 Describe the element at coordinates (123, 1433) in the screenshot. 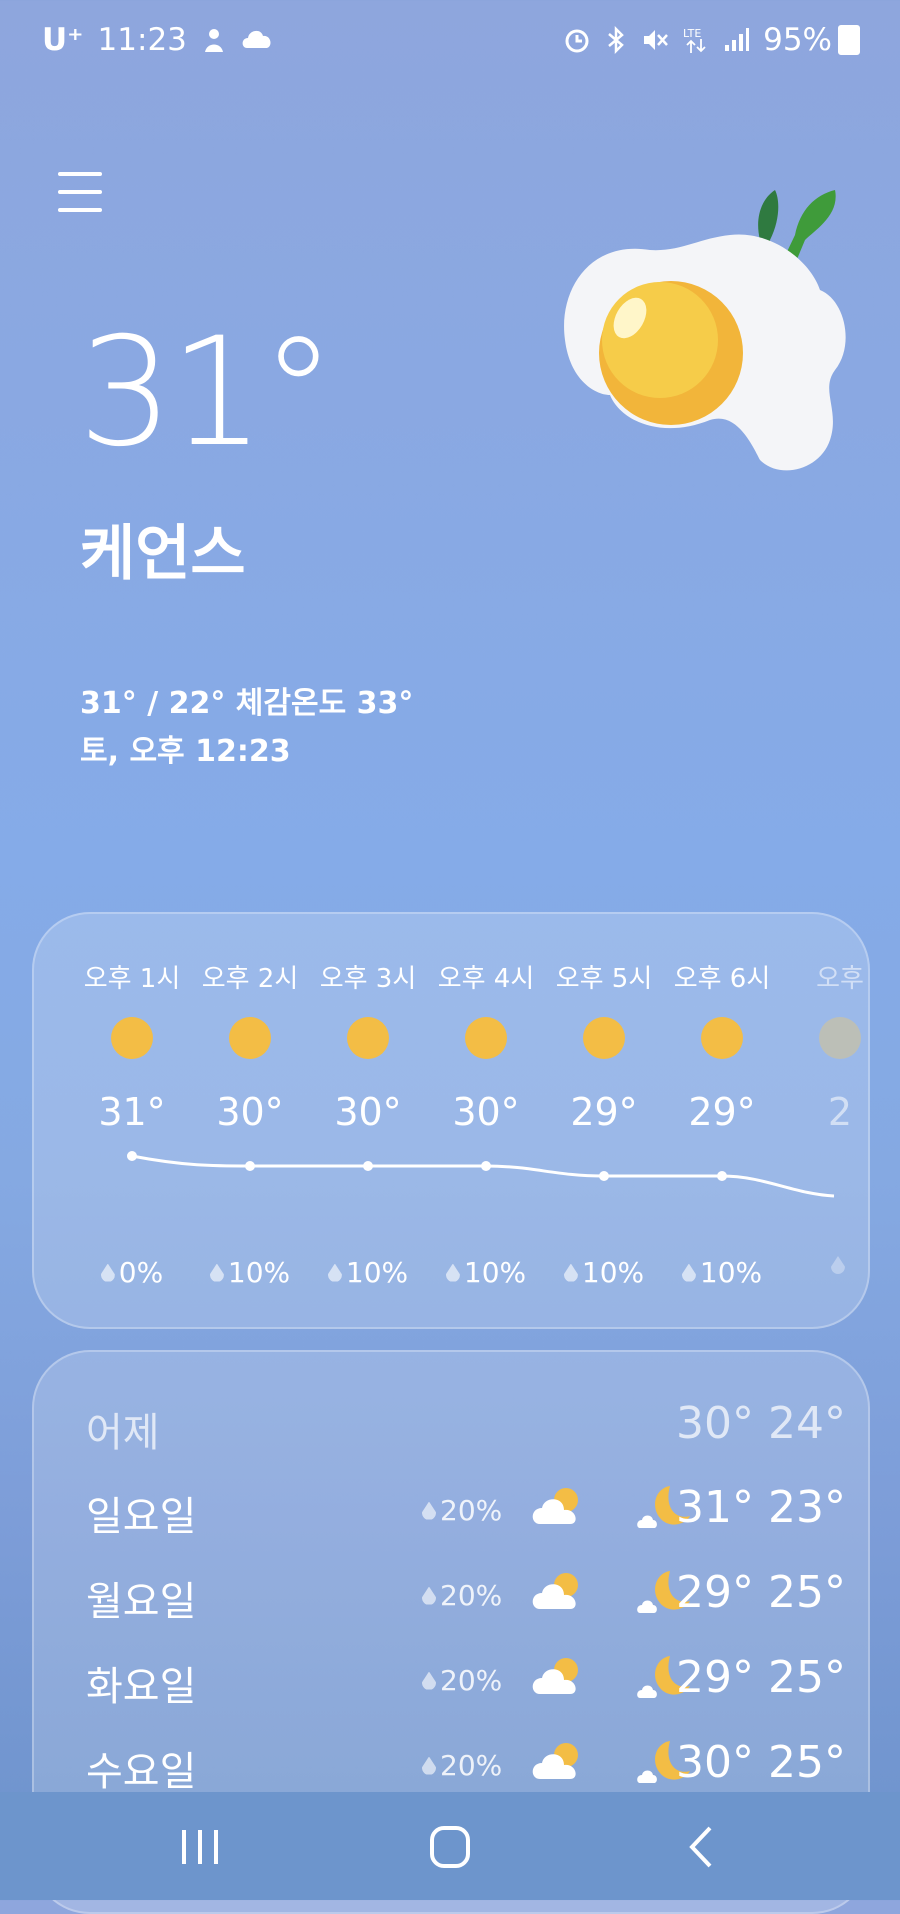

I see `day-name: 어제` at that location.